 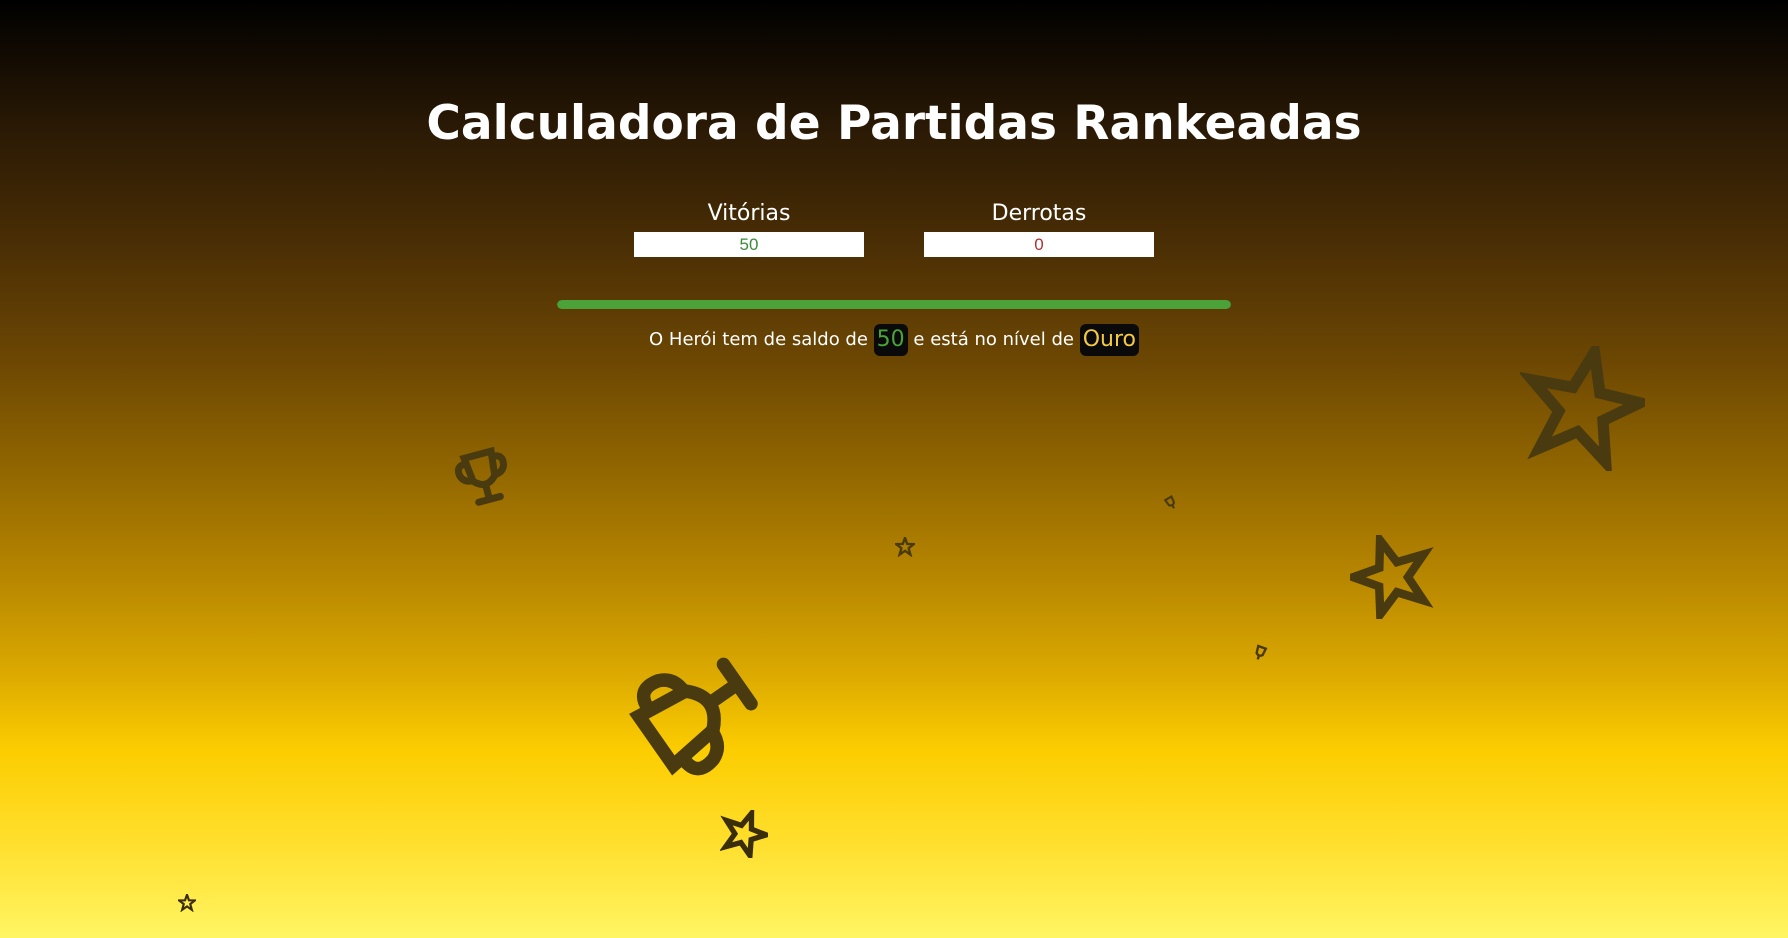 I want to click on page-title: Calculadora de Partidas Rankeadas, so click(x=894, y=123).